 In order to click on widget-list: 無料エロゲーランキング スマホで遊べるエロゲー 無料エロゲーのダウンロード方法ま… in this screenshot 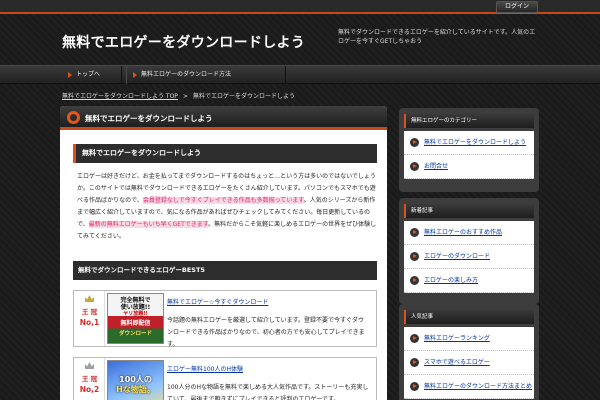, I will do `click(469, 363)`.